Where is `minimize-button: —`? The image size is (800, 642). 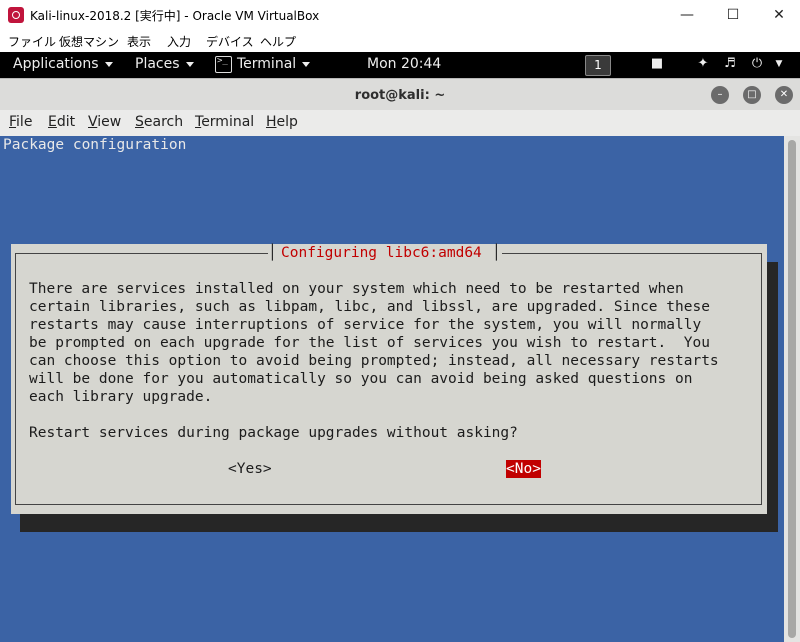 minimize-button: — is located at coordinates (687, 15).